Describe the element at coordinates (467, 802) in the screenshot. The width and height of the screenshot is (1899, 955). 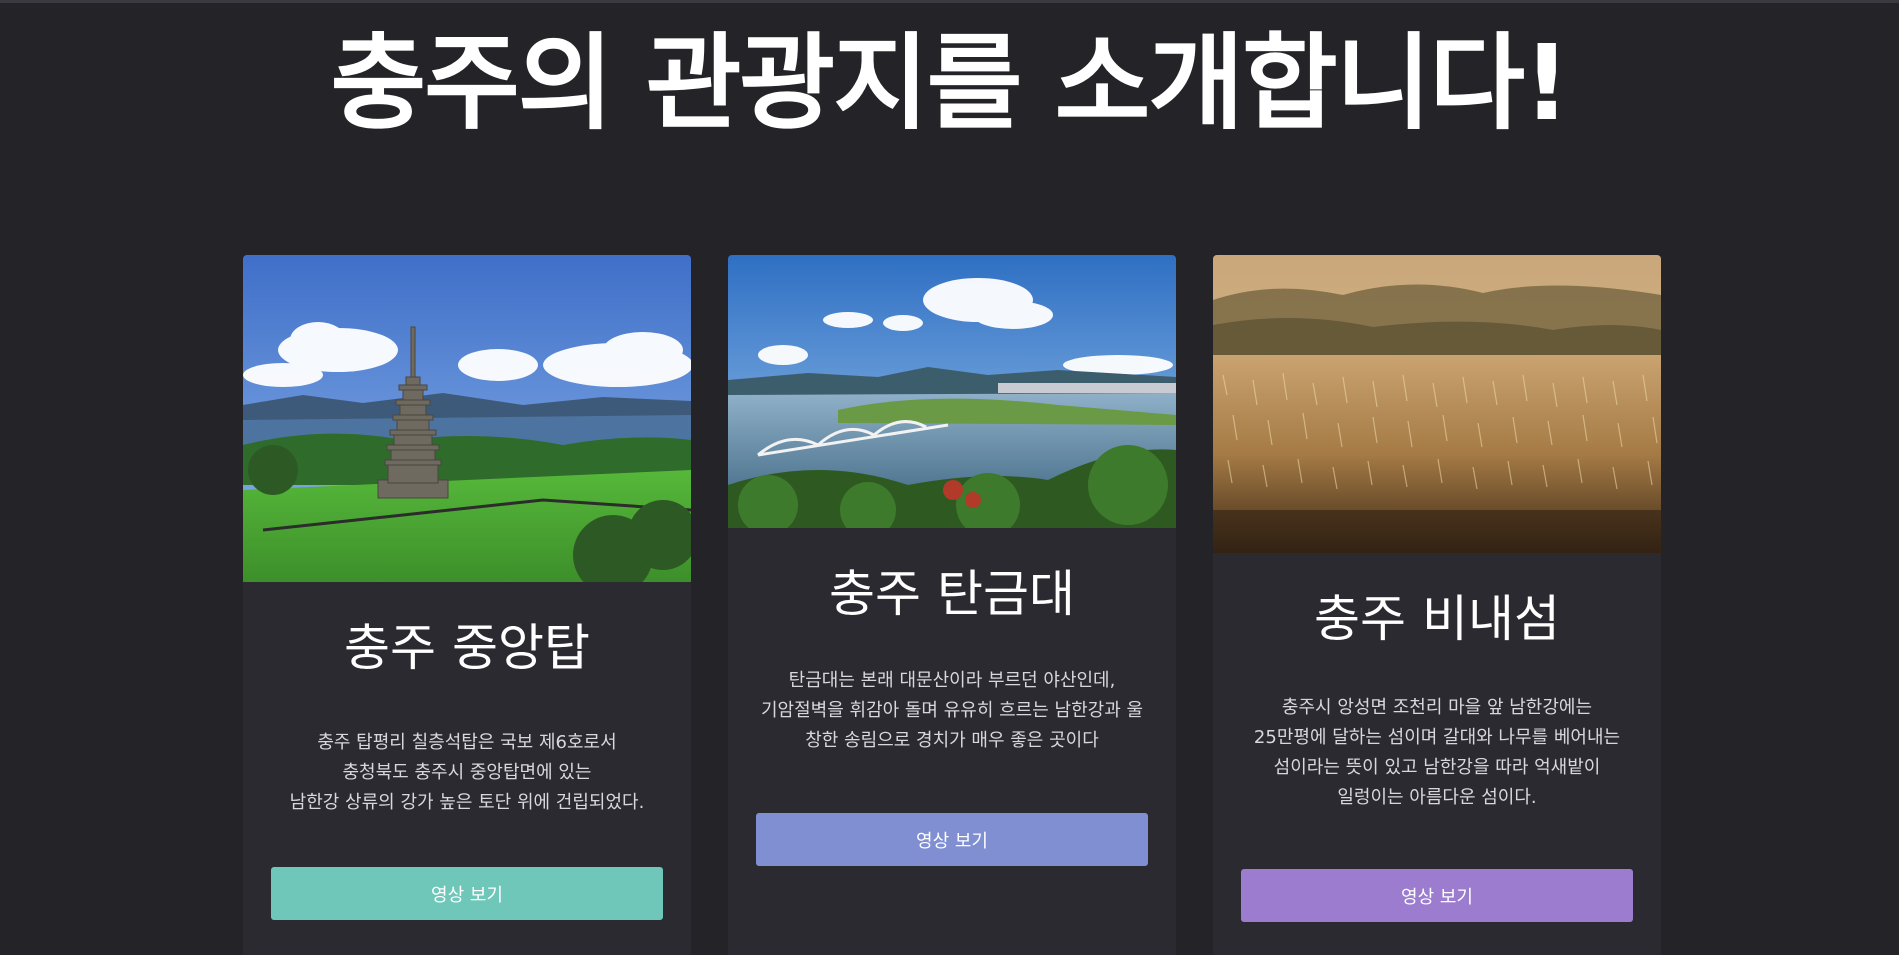
I see `description-line: 남한강 상류의 강가 높은 토단 위에 건립되었다.` at that location.